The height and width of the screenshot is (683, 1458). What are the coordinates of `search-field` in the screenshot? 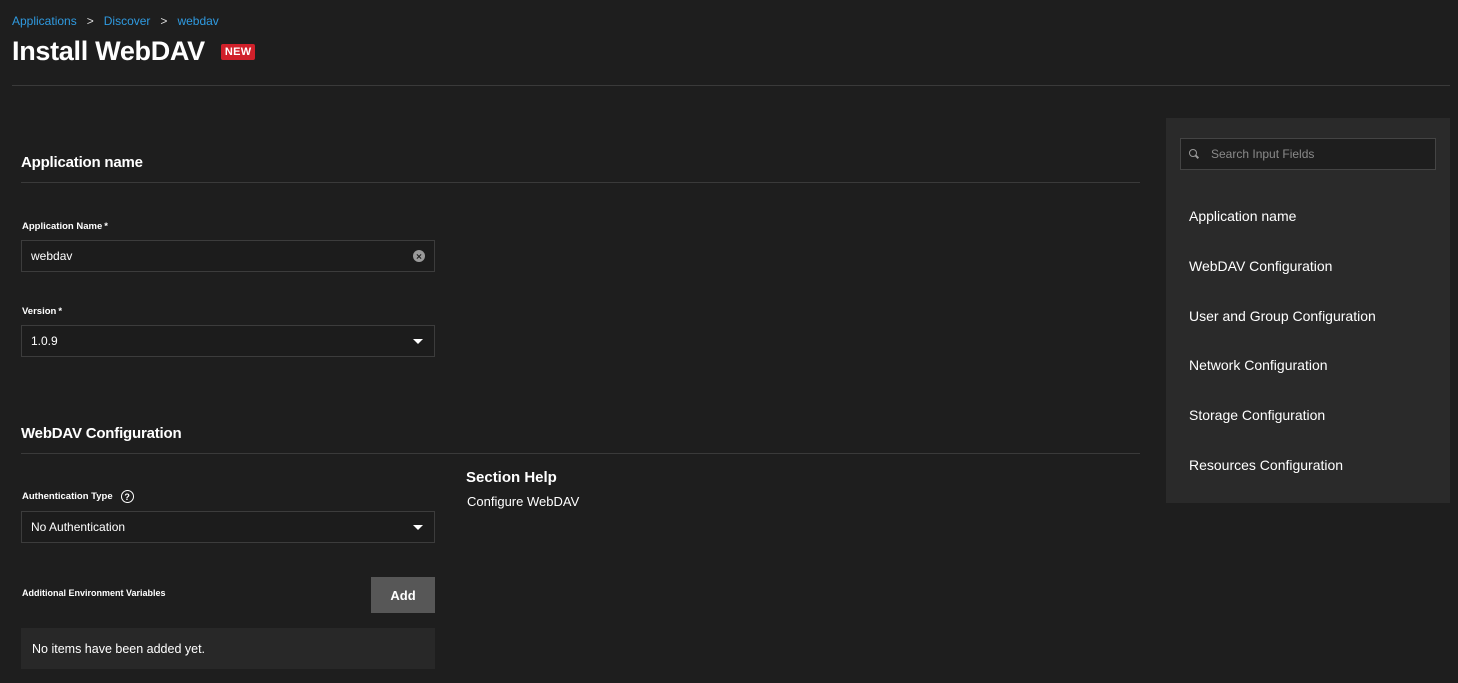 It's located at (1308, 154).